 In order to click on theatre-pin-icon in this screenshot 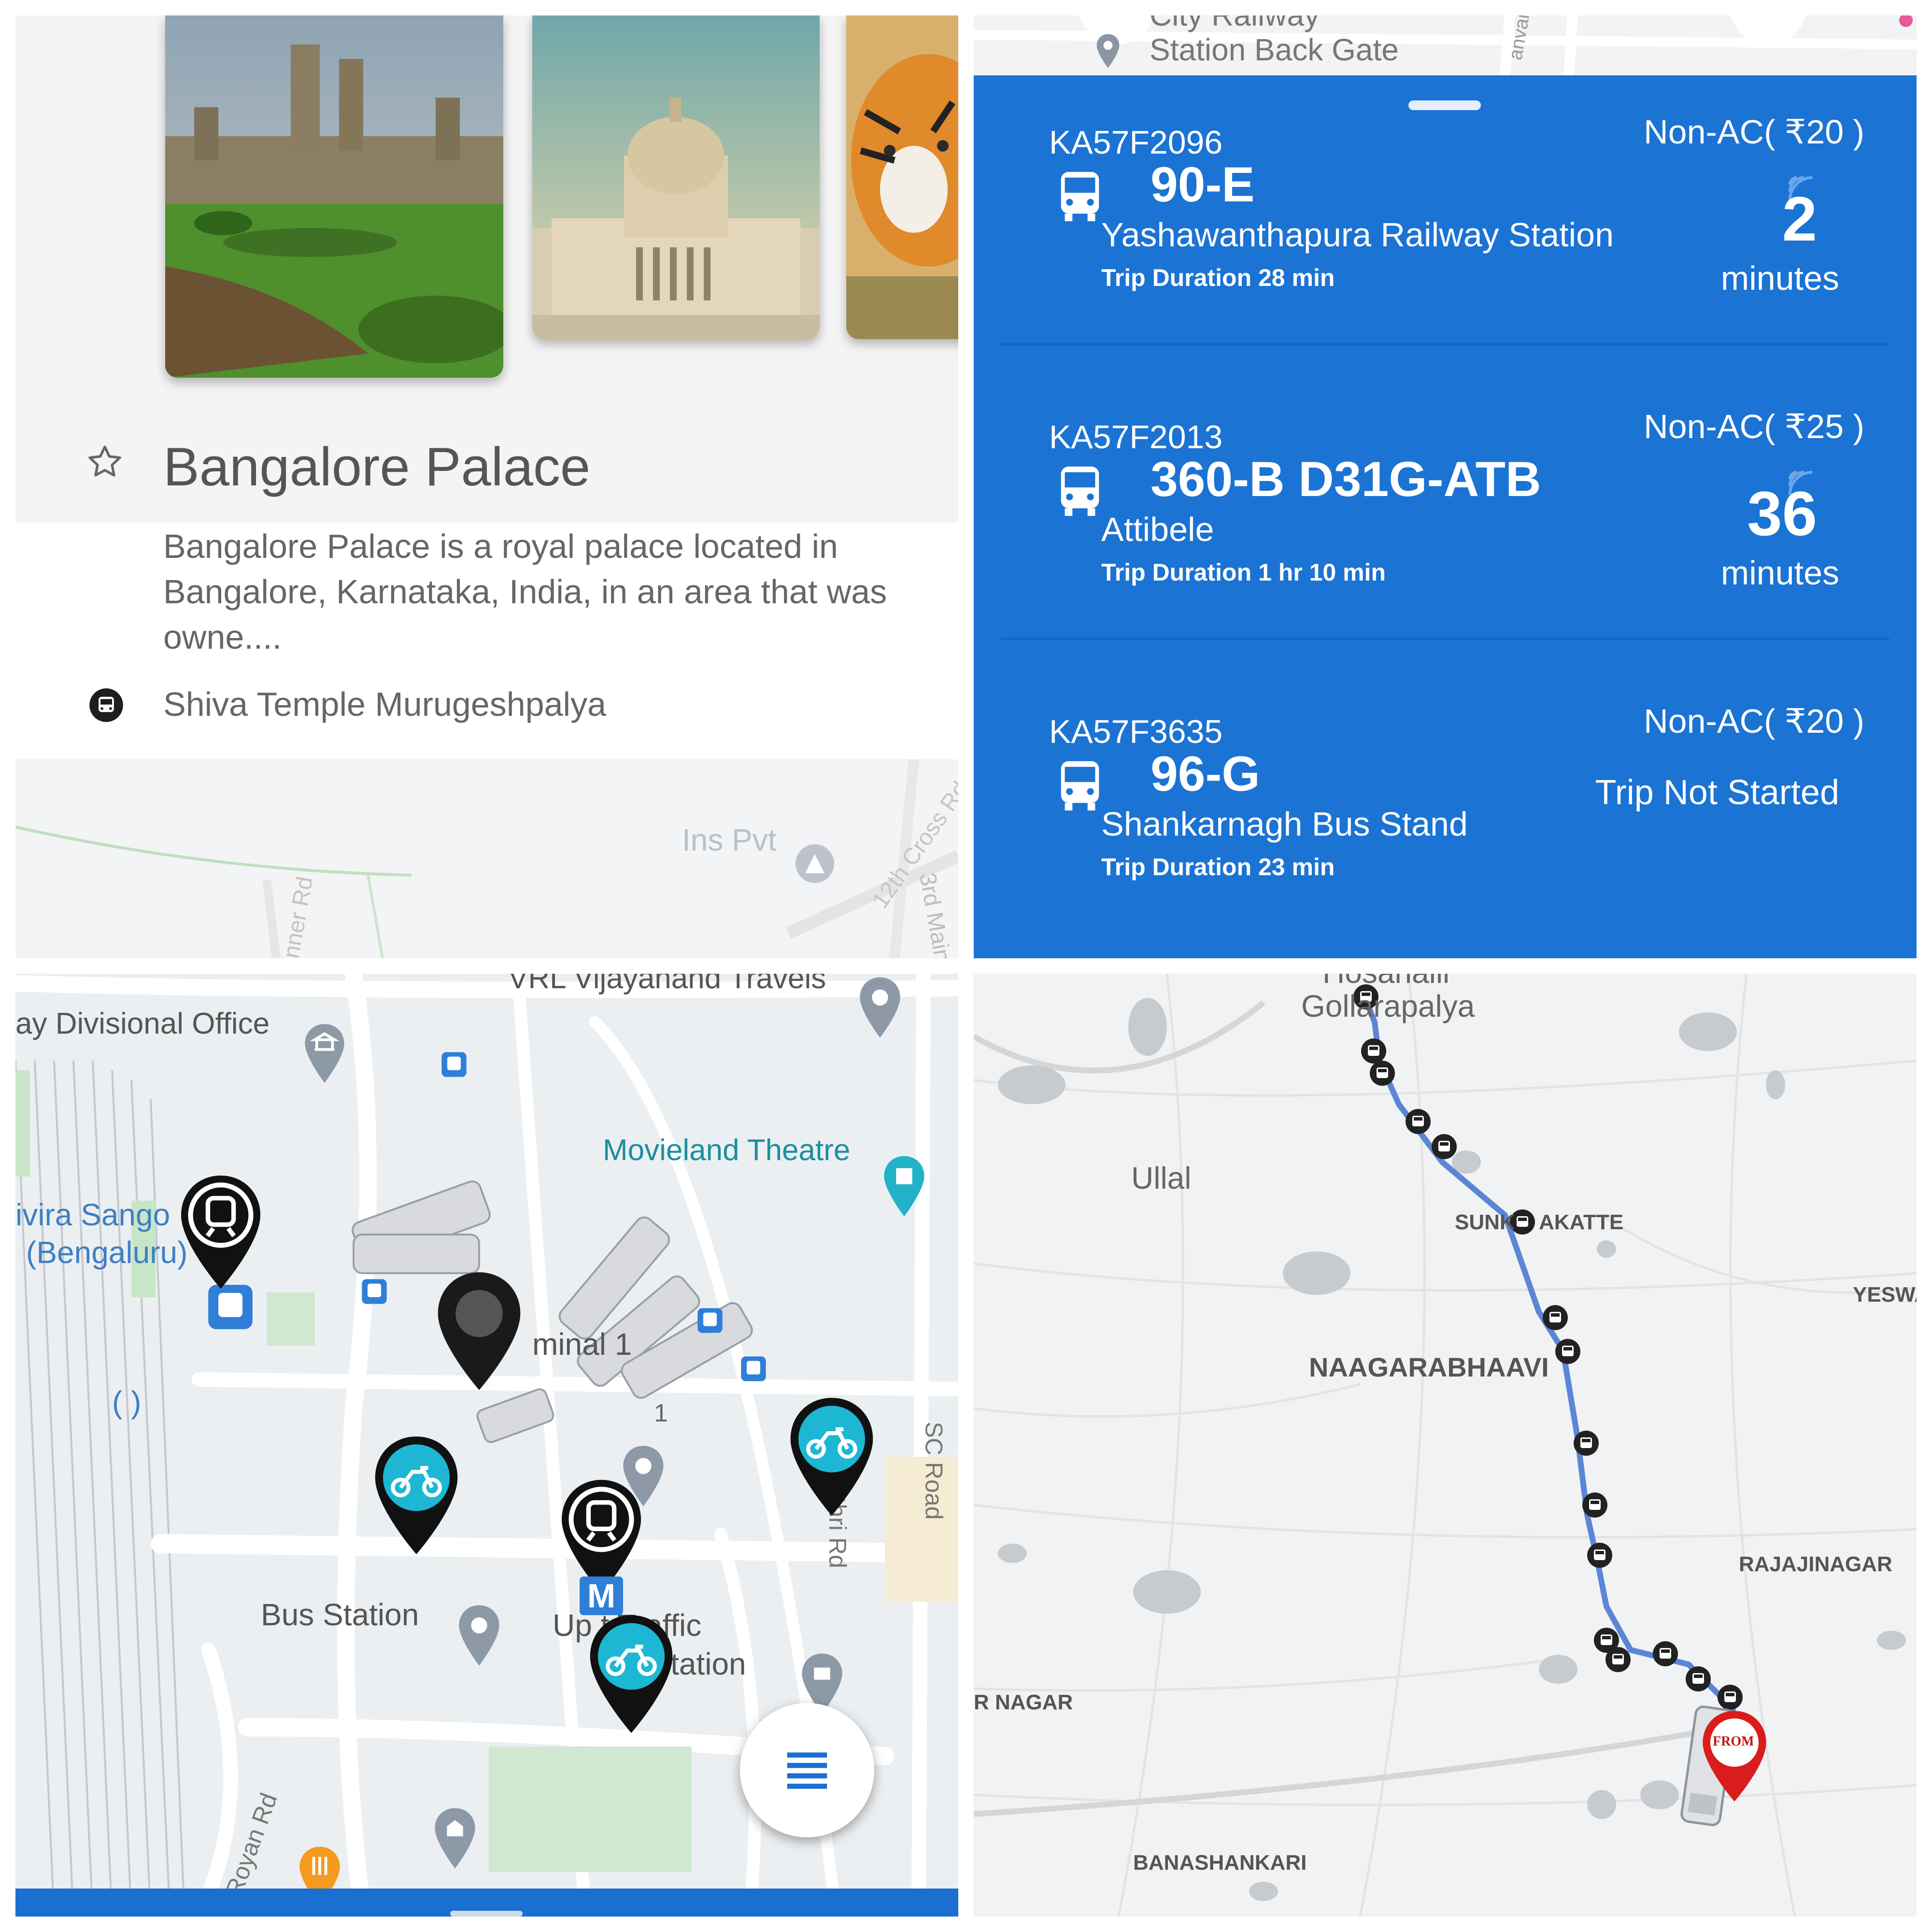, I will do `click(904, 1186)`.